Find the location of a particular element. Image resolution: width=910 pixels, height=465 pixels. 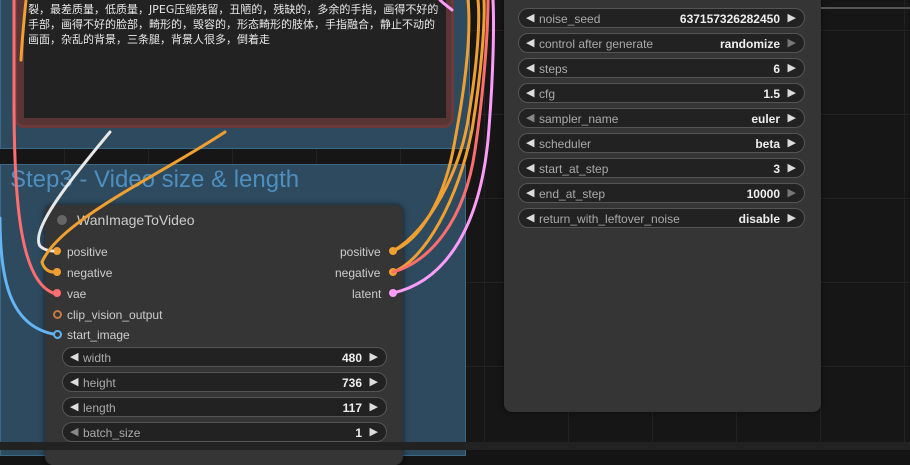

link-top-mid is located at coordinates (446, 6).